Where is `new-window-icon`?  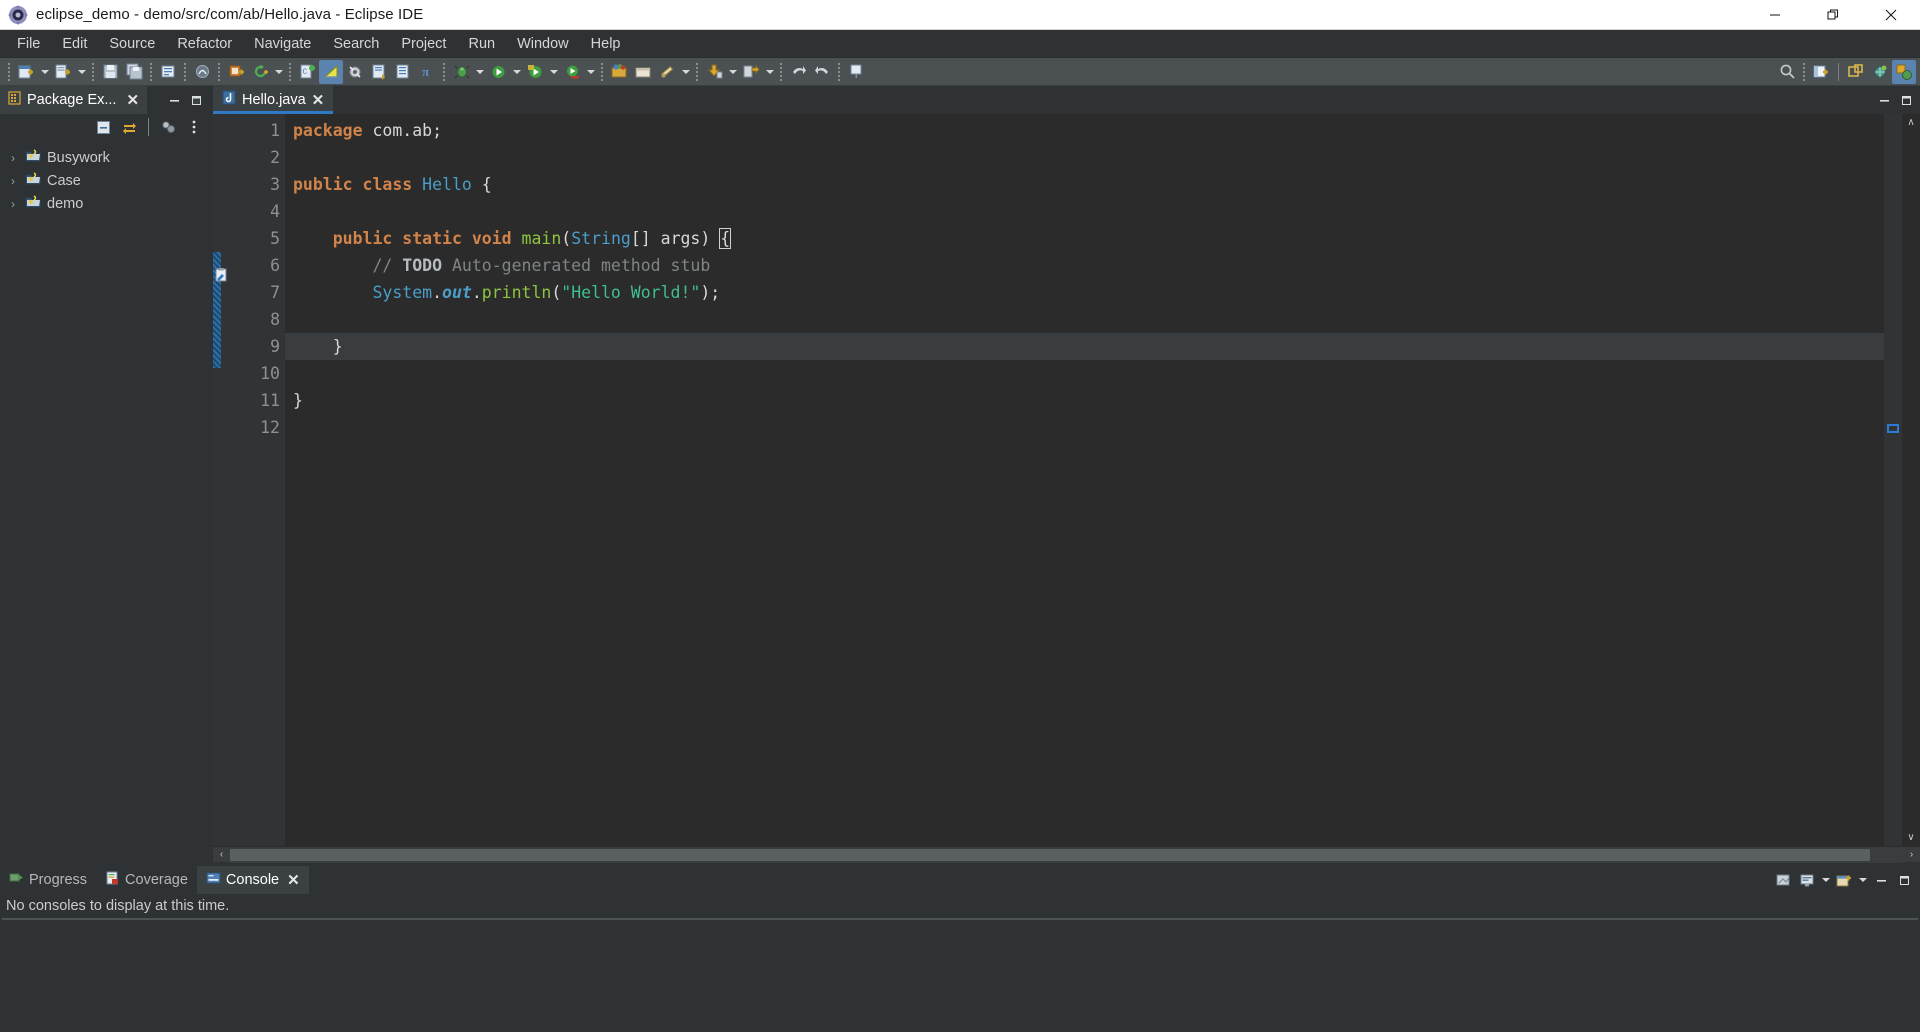
new-window-icon is located at coordinates (619, 72).